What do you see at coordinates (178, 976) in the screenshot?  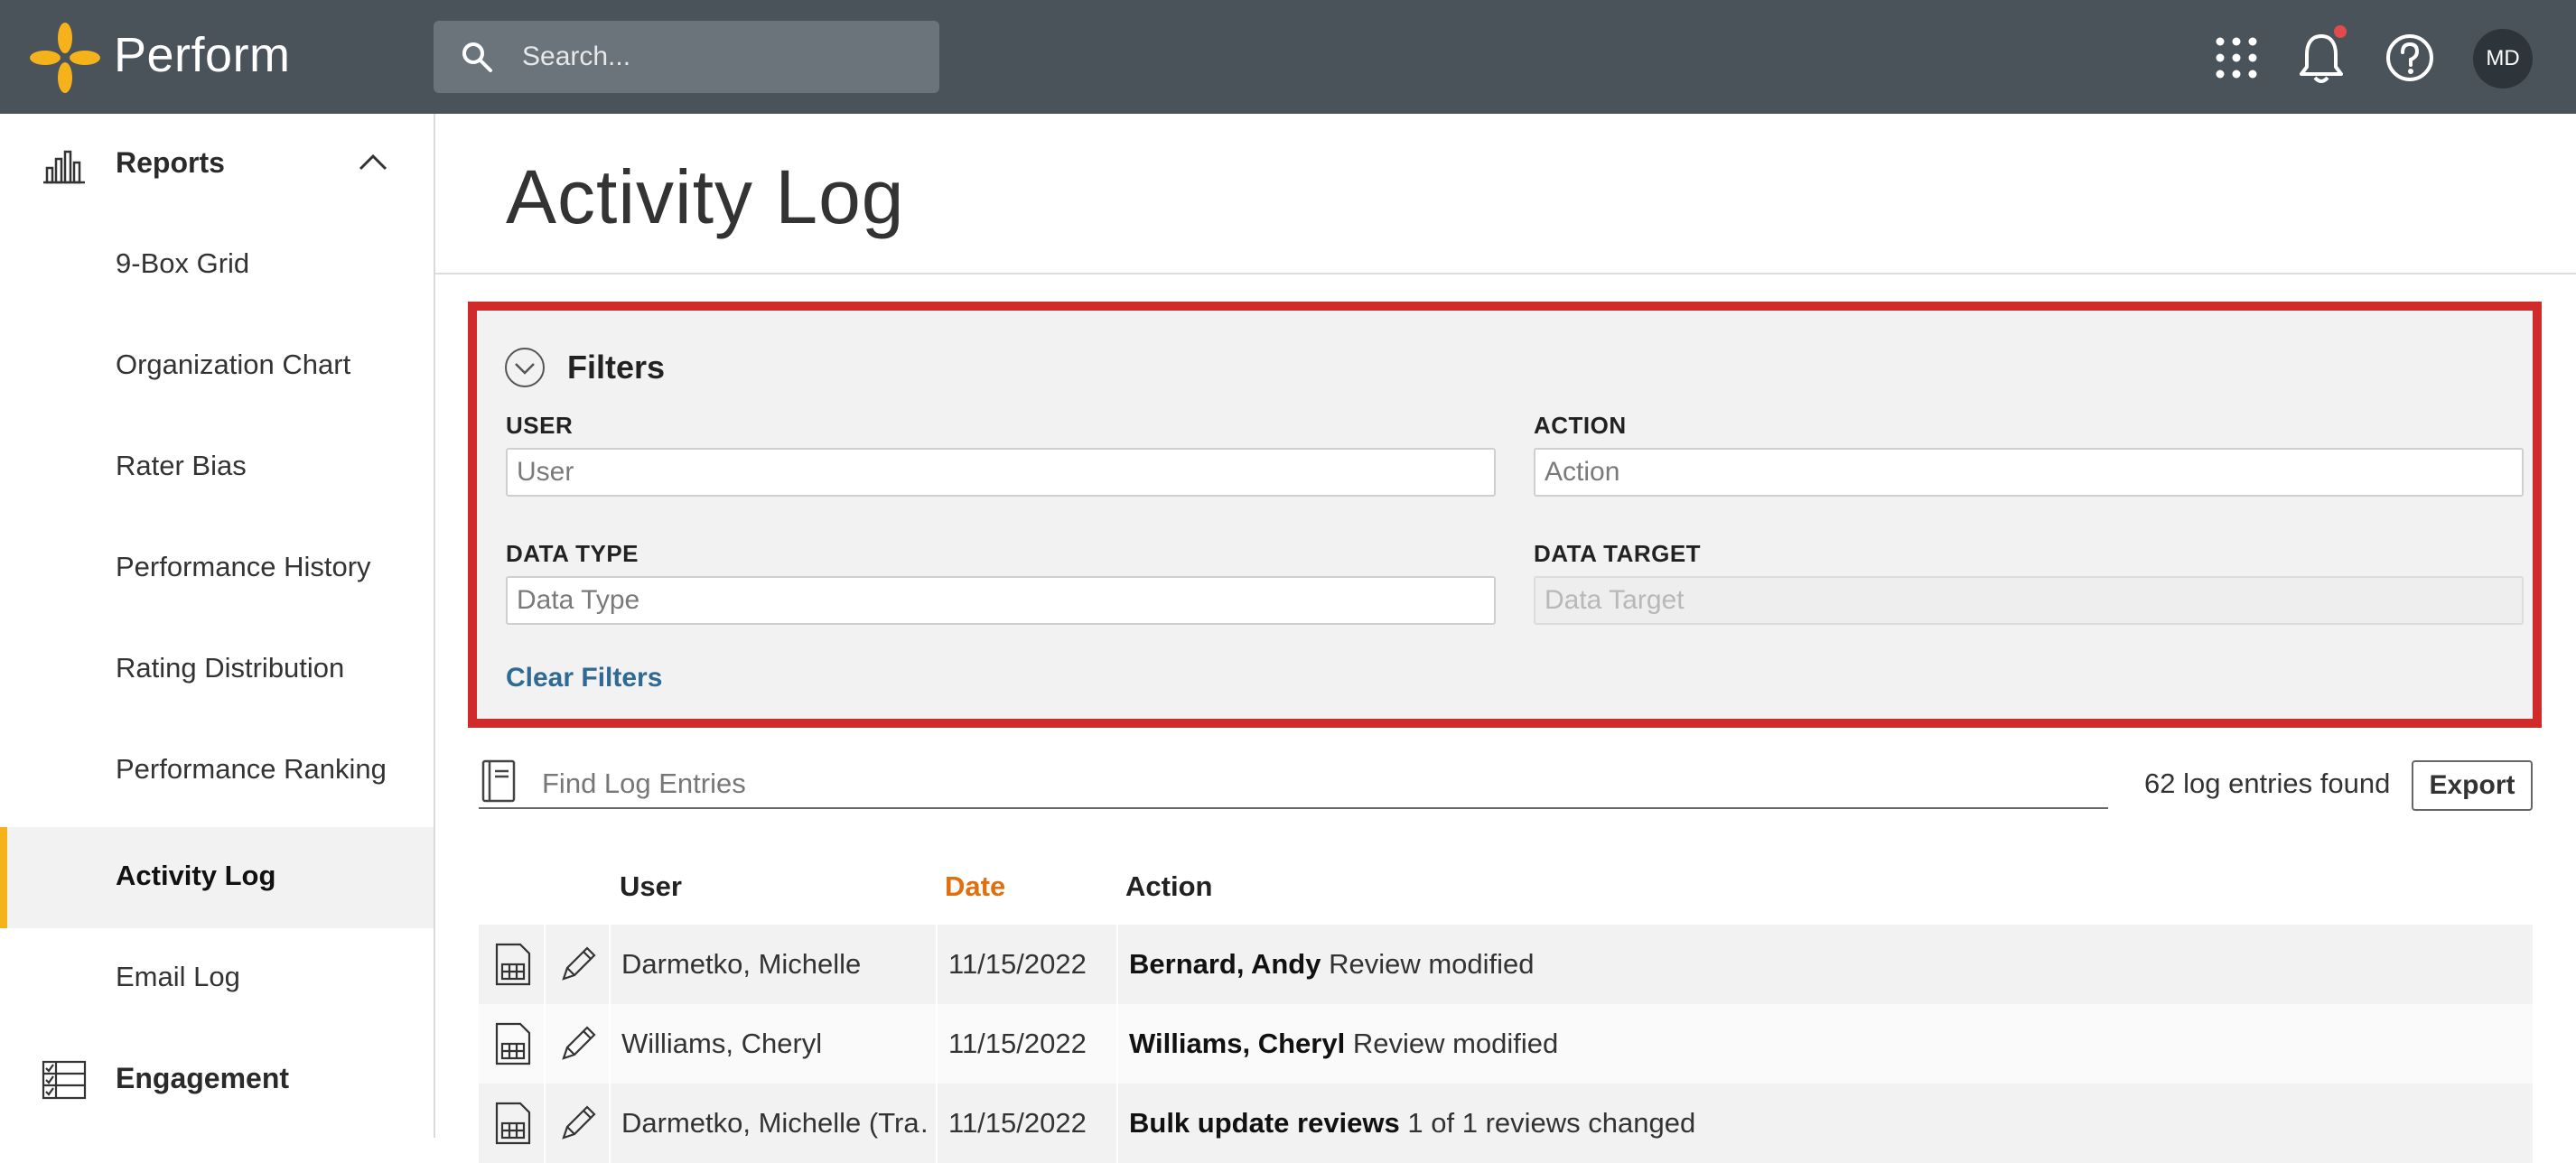 I see `sidebar-item-label: Email Log` at bounding box center [178, 976].